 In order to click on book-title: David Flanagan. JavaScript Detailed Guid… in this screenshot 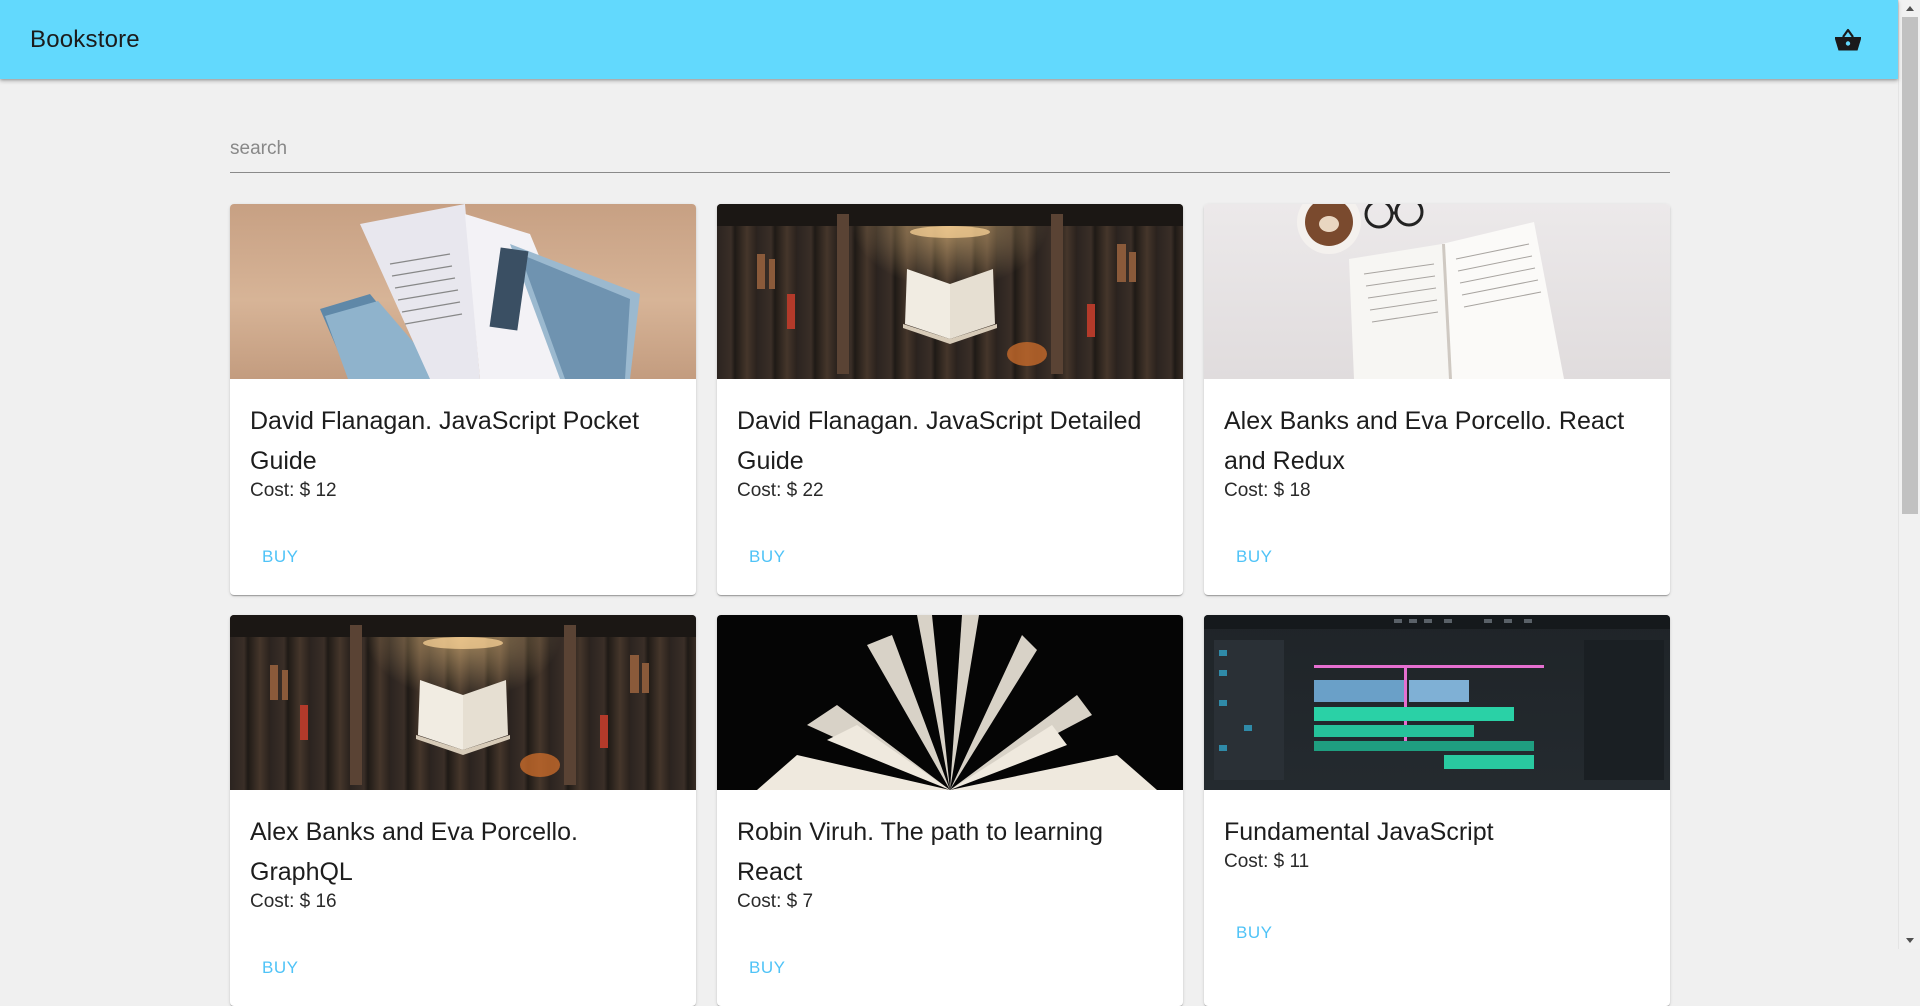, I will do `click(939, 441)`.